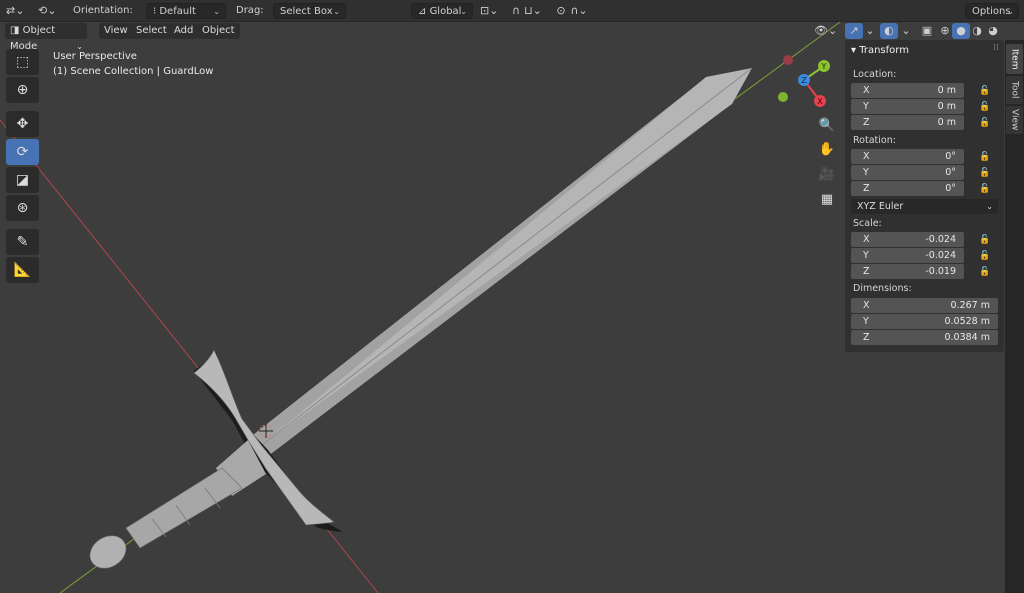  What do you see at coordinates (46, 37) in the screenshot?
I see `mode-dropdown: ◨ Object Mode ⌄` at bounding box center [46, 37].